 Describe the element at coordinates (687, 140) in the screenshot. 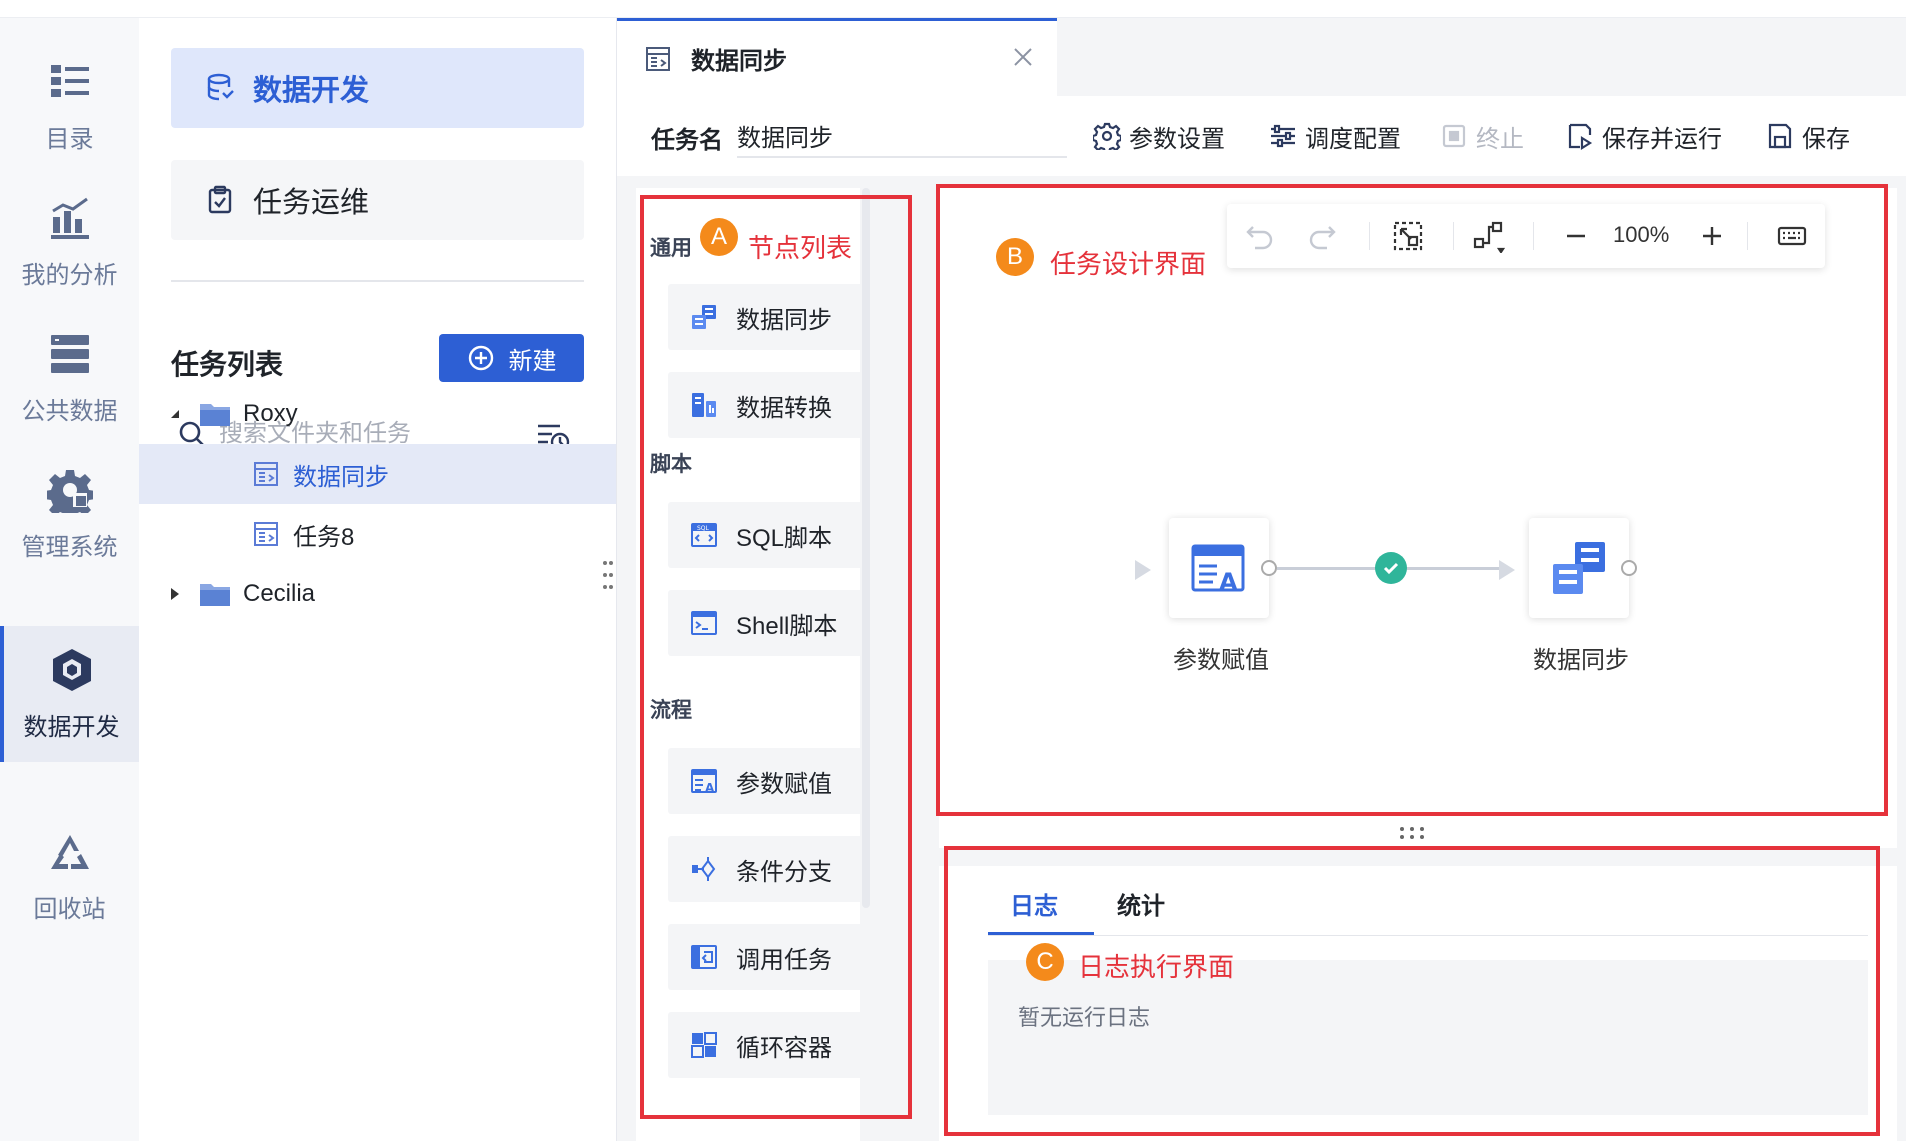

I see `task-name-label: 任务名` at that location.